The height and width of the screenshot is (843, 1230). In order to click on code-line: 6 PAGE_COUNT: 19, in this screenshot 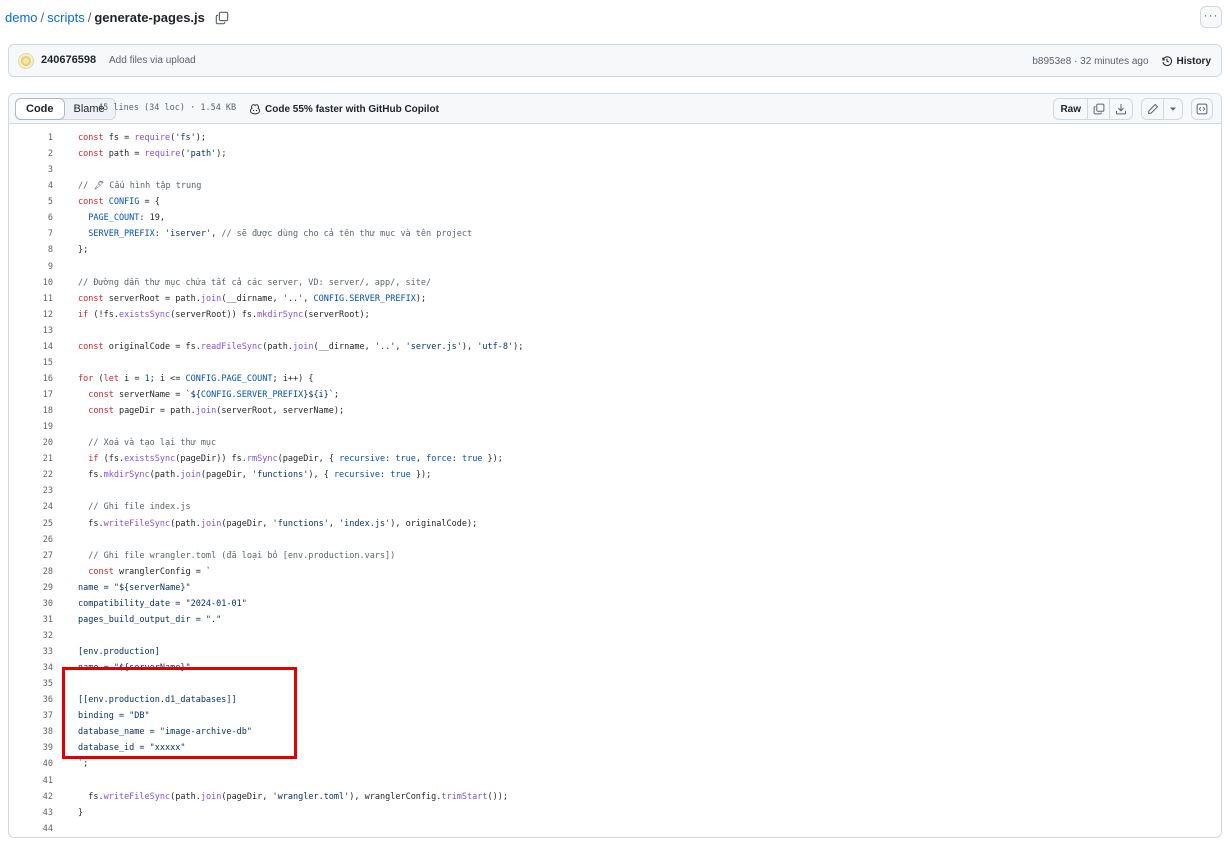, I will do `click(615, 218)`.